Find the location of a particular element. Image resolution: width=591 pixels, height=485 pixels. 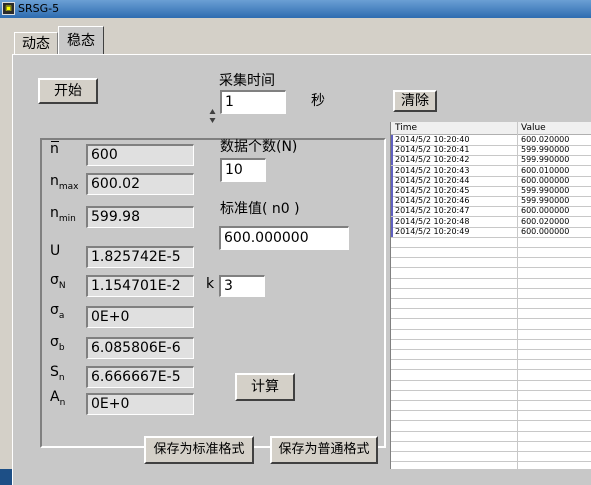

an-symbol: An is located at coordinates (58, 398).